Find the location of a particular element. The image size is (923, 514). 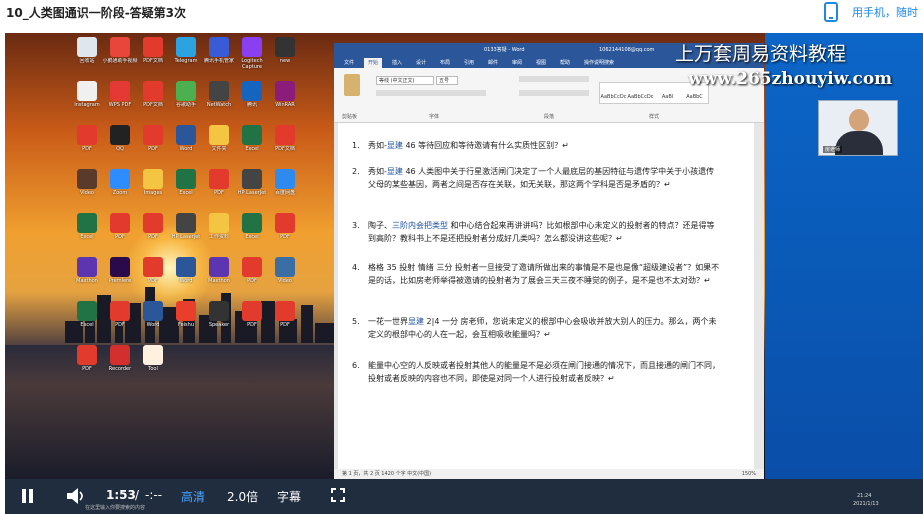

desktop-icon: Video is located at coordinates (285, 275).